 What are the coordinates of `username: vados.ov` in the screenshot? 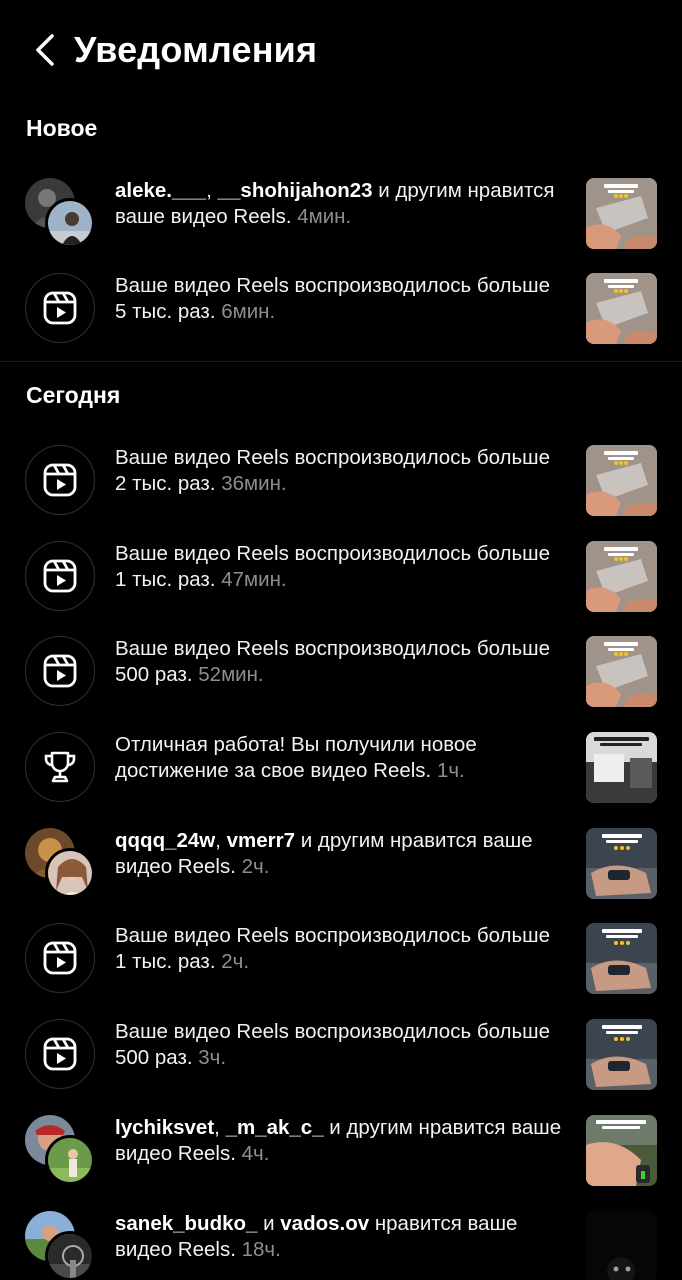 It's located at (324, 1223).